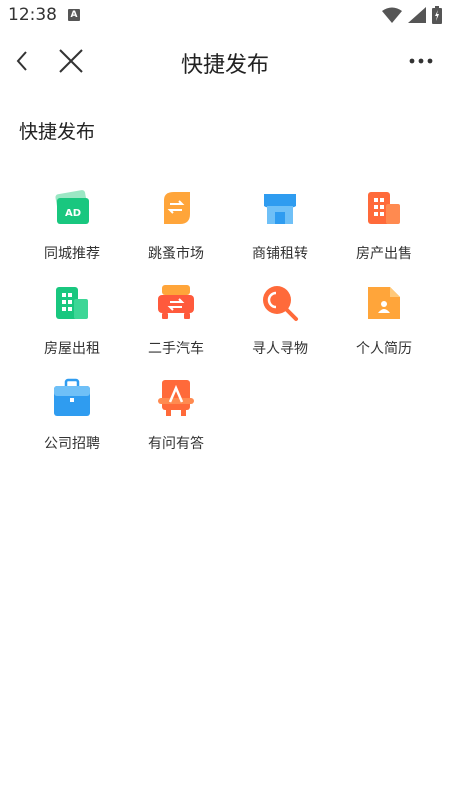  I want to click on grid-item-flea-market: 跳蚤市场, so click(176, 228).